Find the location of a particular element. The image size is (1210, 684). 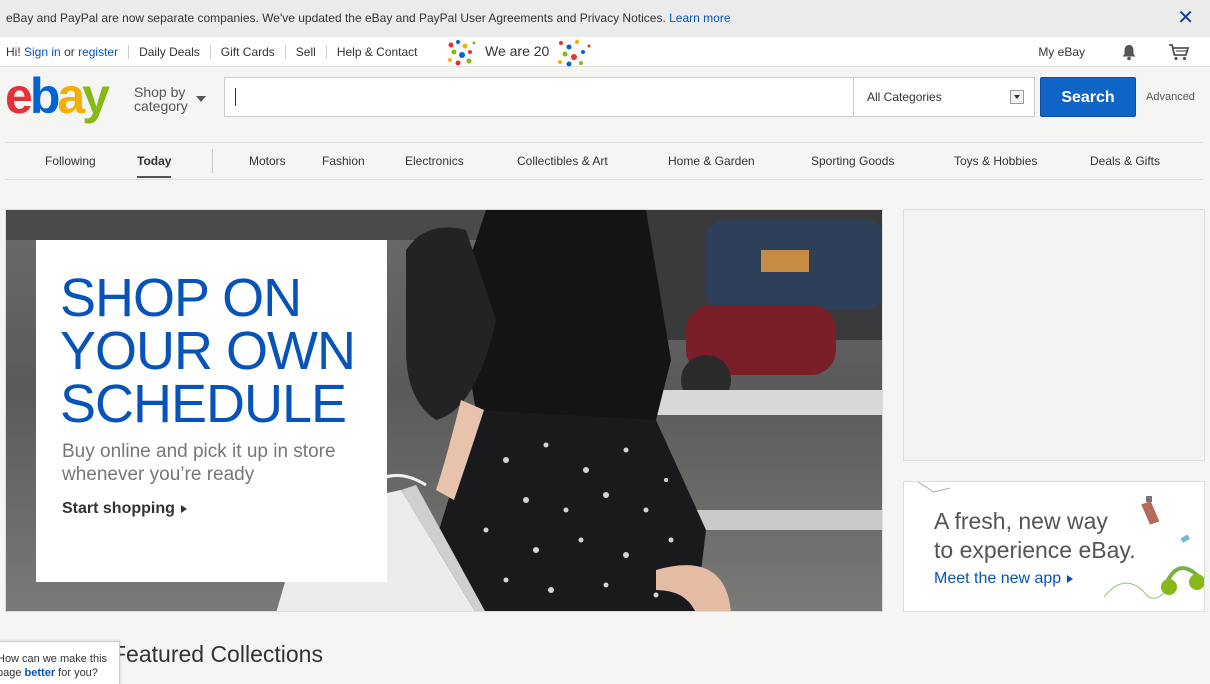

meet-new-app-link: Meet the new app is located at coordinates (1004, 579).